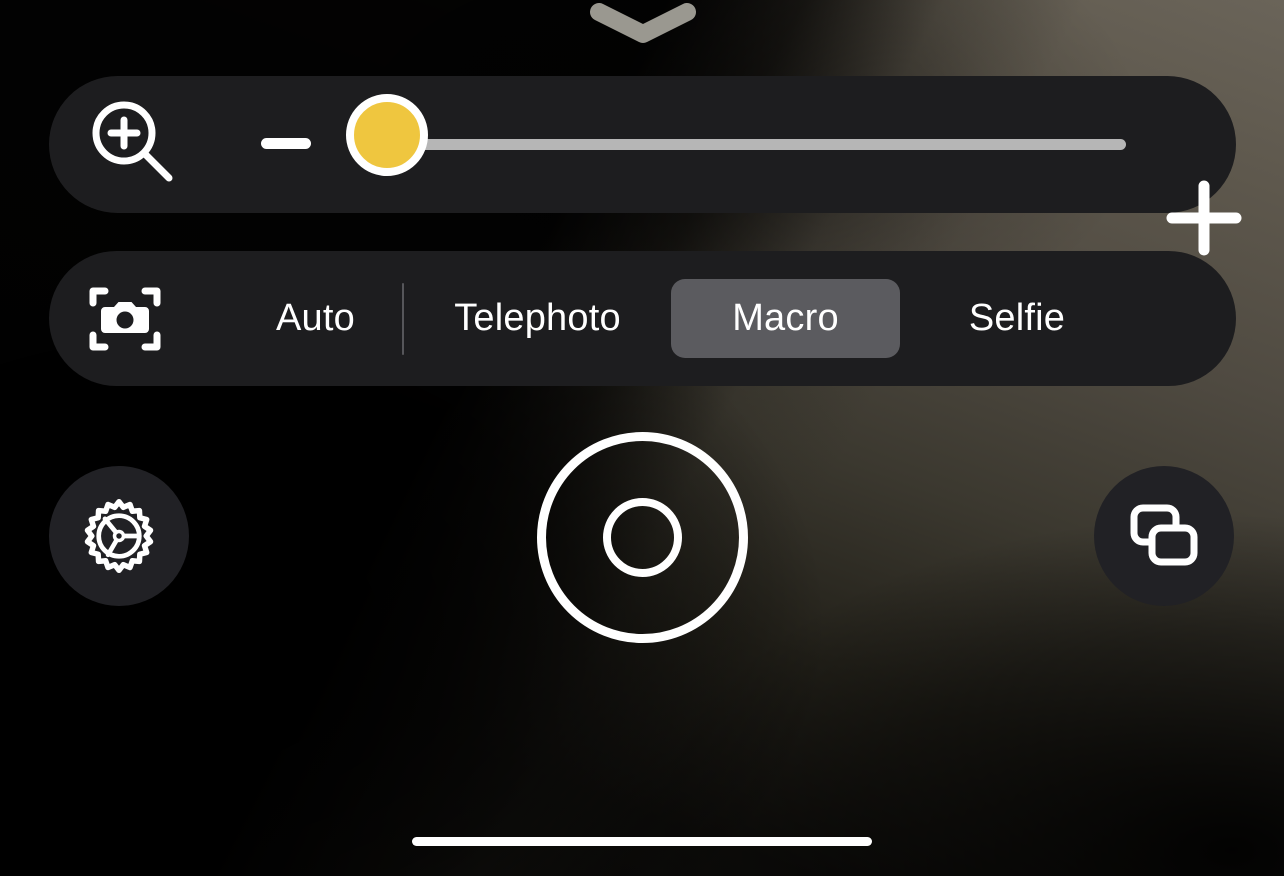 The image size is (1284, 876). What do you see at coordinates (387, 135) in the screenshot?
I see `zoom-slider-thumb` at bounding box center [387, 135].